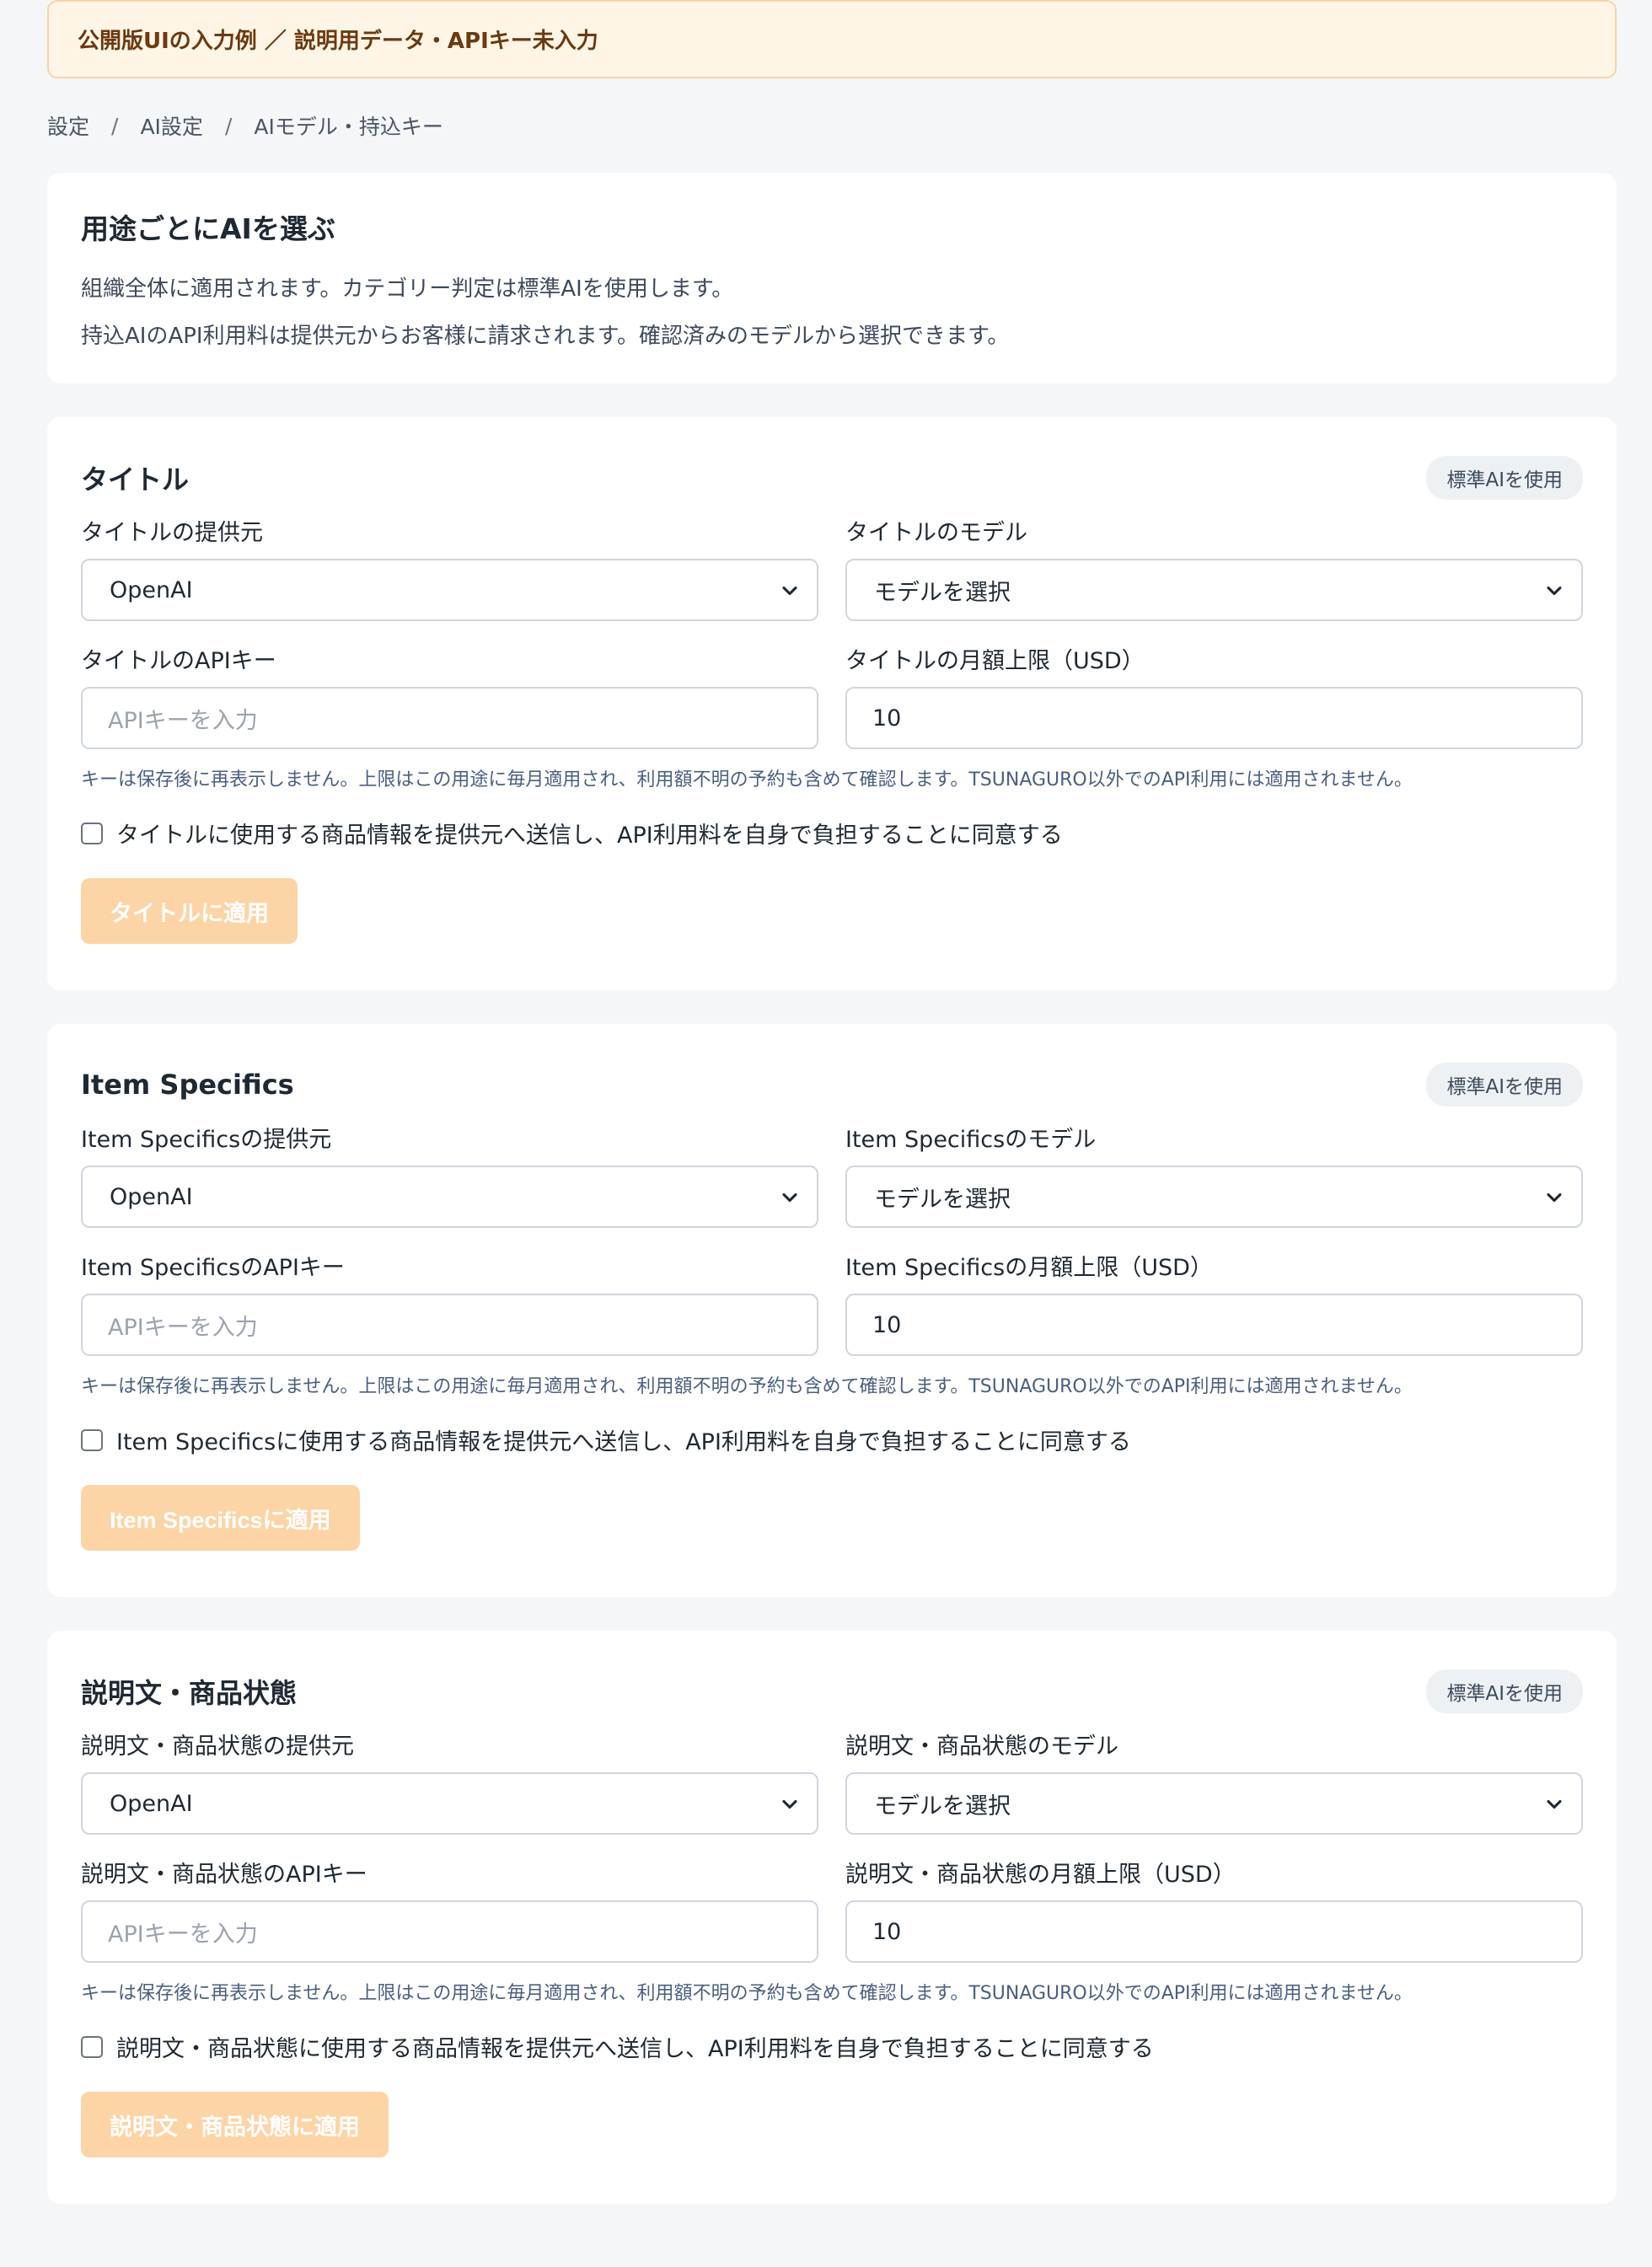 The image size is (1652, 2267). What do you see at coordinates (338, 41) in the screenshot?
I see `notice-text: 公開版UIの入力例 ／ 説明用データ・APIキー未入力` at bounding box center [338, 41].